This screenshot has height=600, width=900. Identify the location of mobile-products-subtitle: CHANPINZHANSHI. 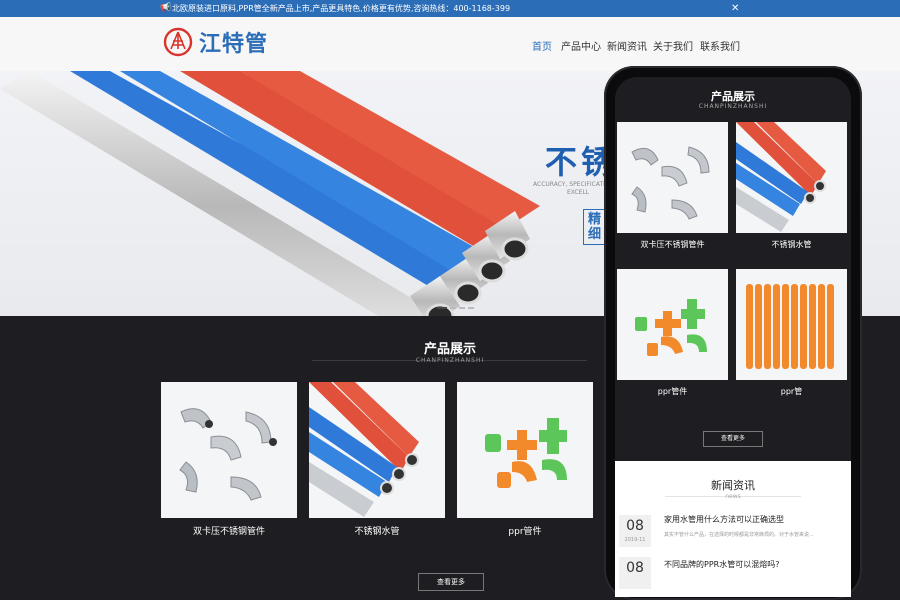
(733, 106).